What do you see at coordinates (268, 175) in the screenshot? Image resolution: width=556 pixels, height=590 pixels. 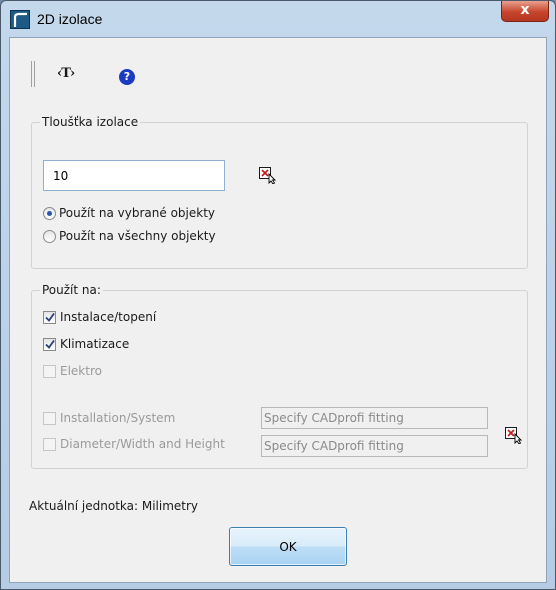 I see `pick-object-icon` at bounding box center [268, 175].